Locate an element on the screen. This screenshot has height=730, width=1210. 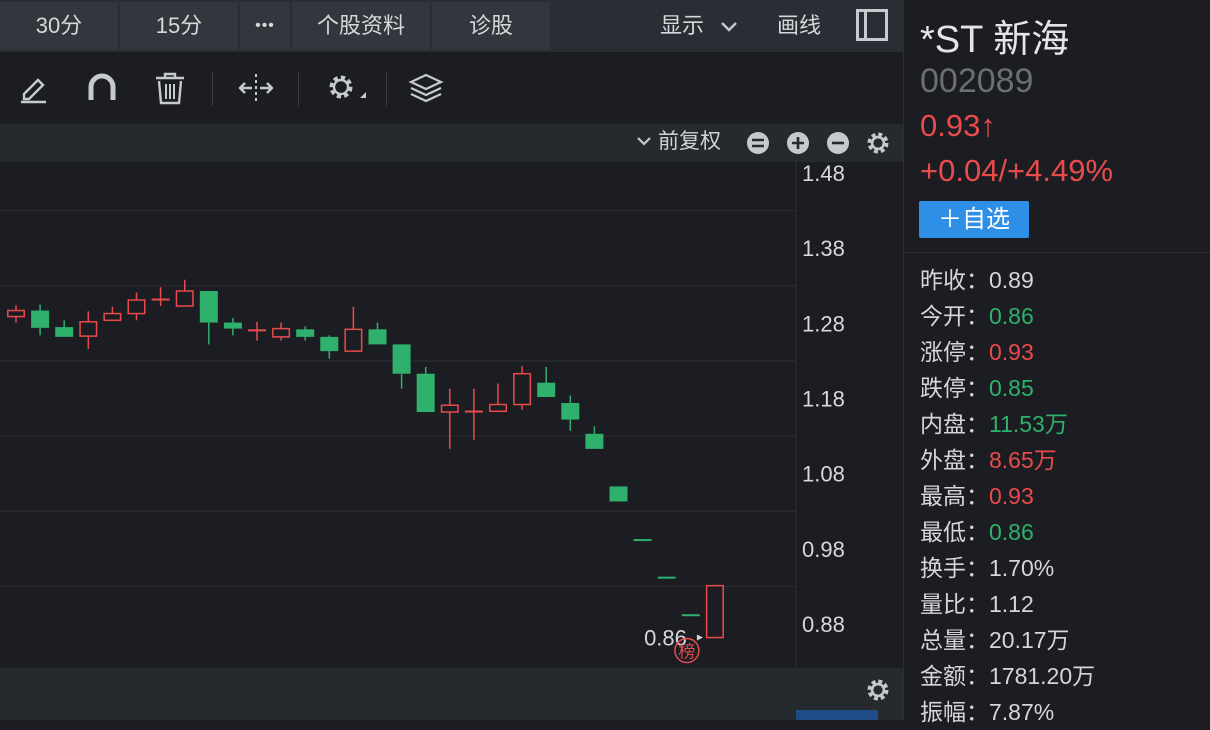
drawing-toolbar is located at coordinates (451, 88).